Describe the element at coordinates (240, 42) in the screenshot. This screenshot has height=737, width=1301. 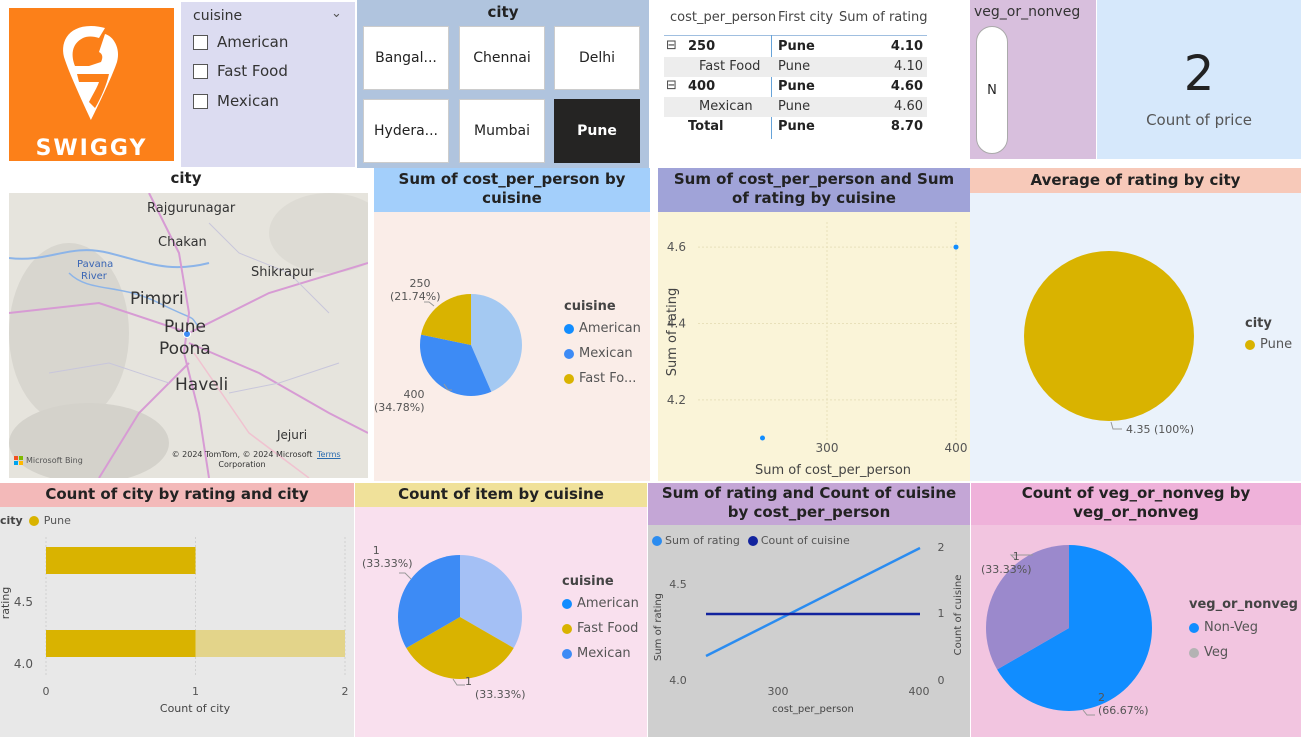
I see `cuisine-option-american: American` at that location.